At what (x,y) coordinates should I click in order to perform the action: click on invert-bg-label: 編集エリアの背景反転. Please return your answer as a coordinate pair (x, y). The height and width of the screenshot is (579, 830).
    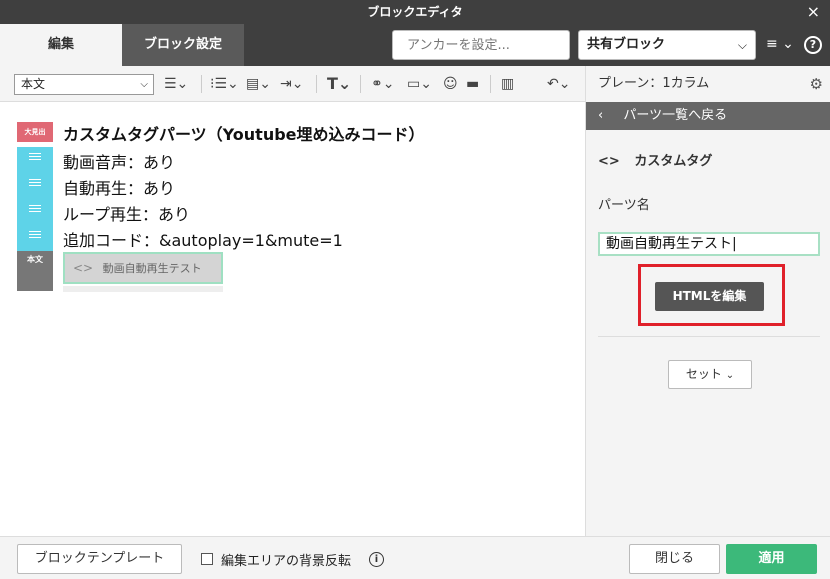
    Looking at the image, I should click on (286, 561).